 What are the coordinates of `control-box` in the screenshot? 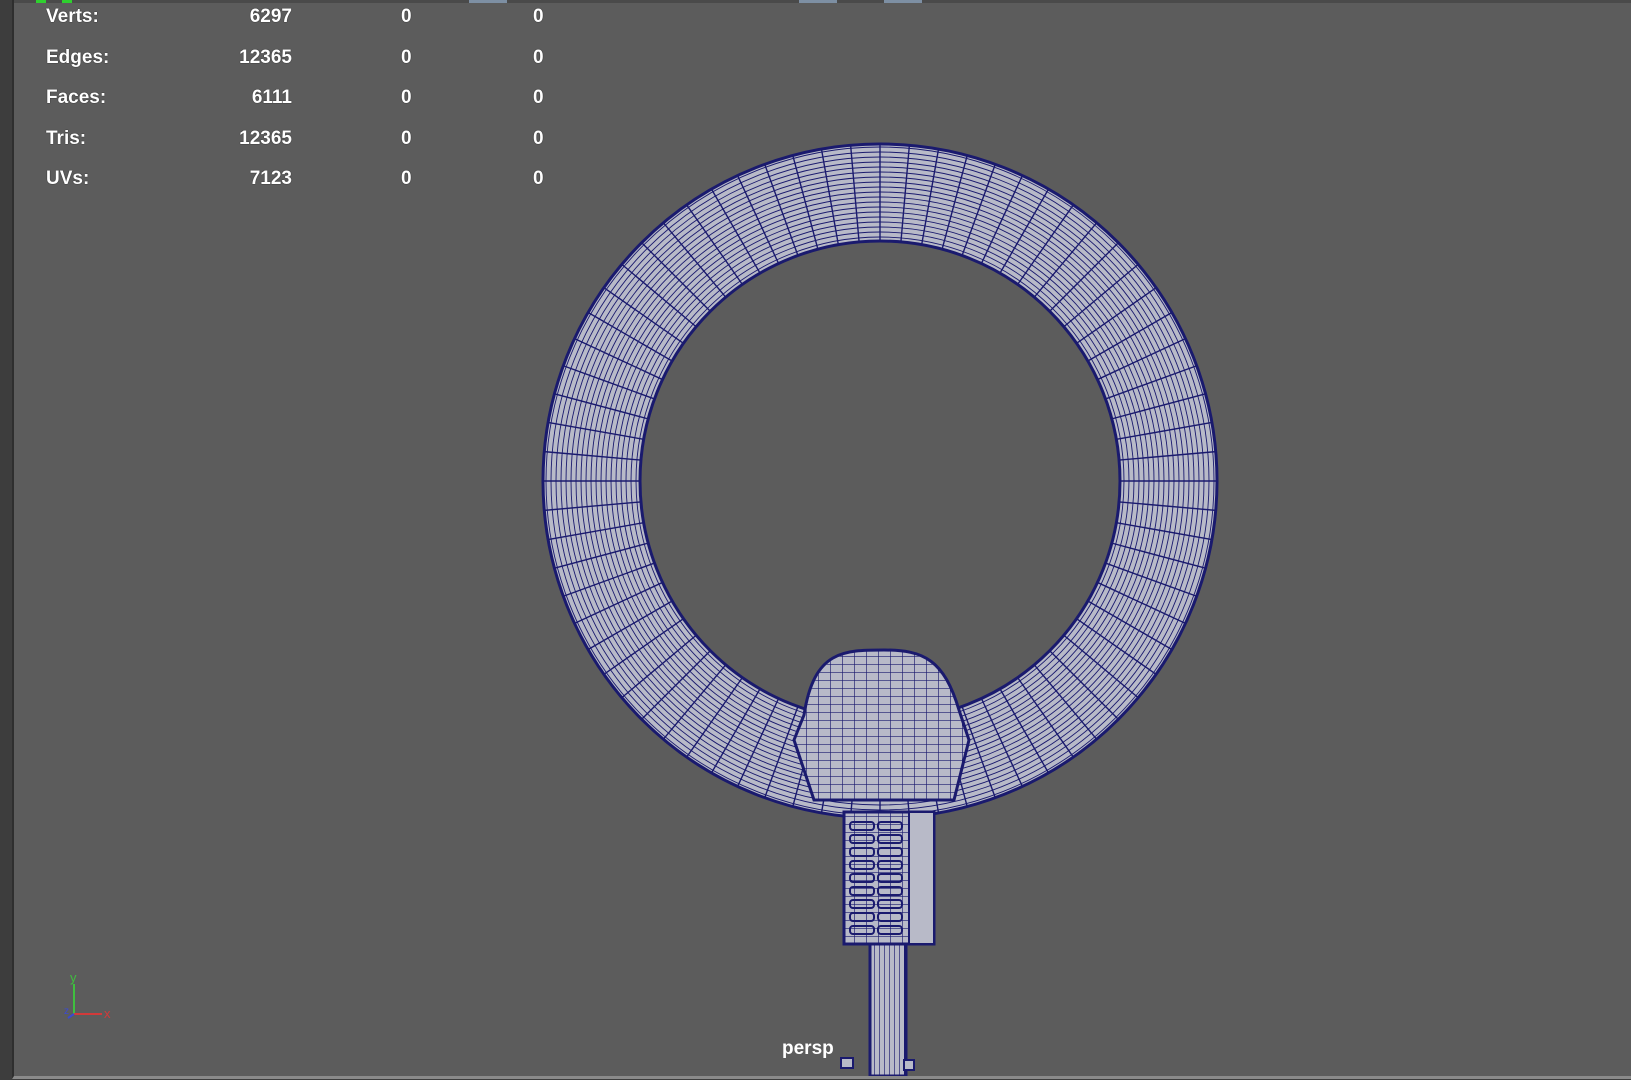 It's located at (889, 878).